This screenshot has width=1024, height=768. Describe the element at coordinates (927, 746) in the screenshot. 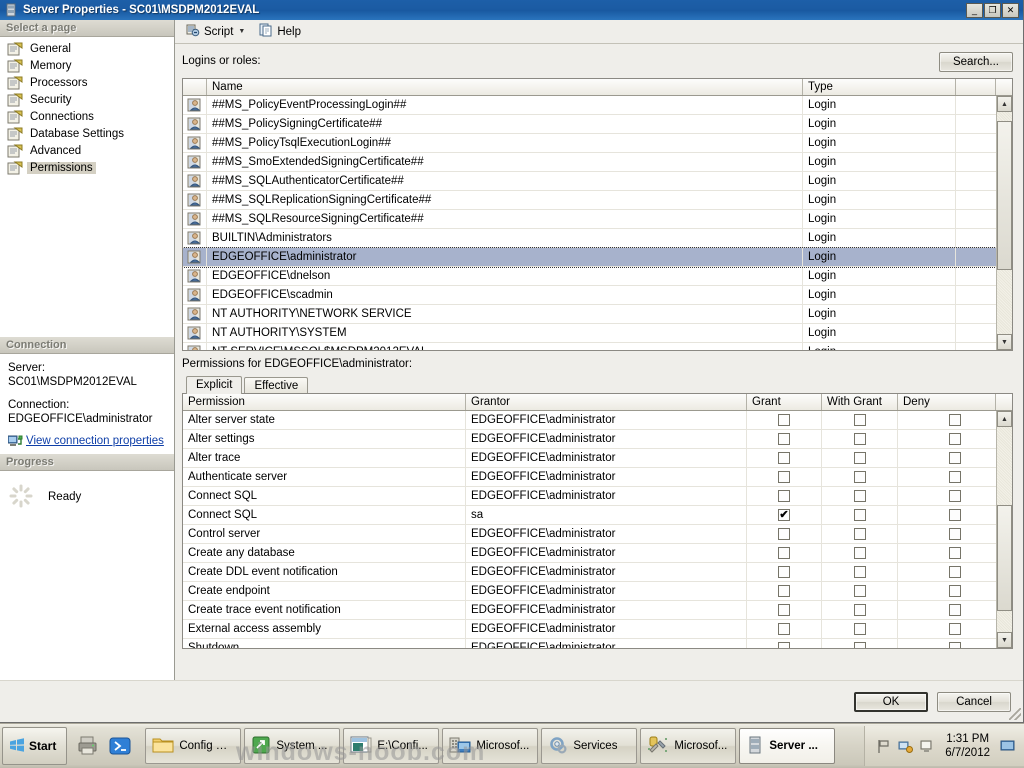

I see `monitor-icon` at that location.